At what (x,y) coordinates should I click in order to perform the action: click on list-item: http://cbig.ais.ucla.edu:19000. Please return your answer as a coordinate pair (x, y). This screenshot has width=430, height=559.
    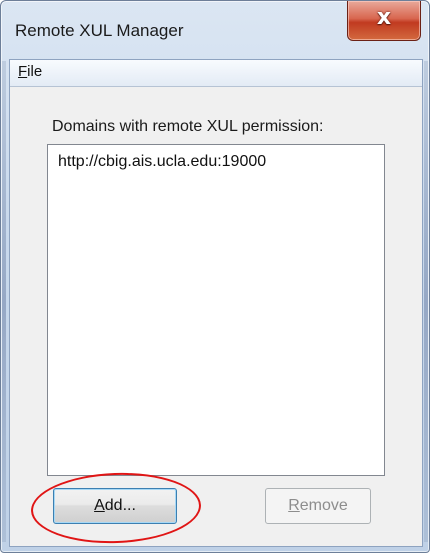
    Looking at the image, I should click on (162, 162).